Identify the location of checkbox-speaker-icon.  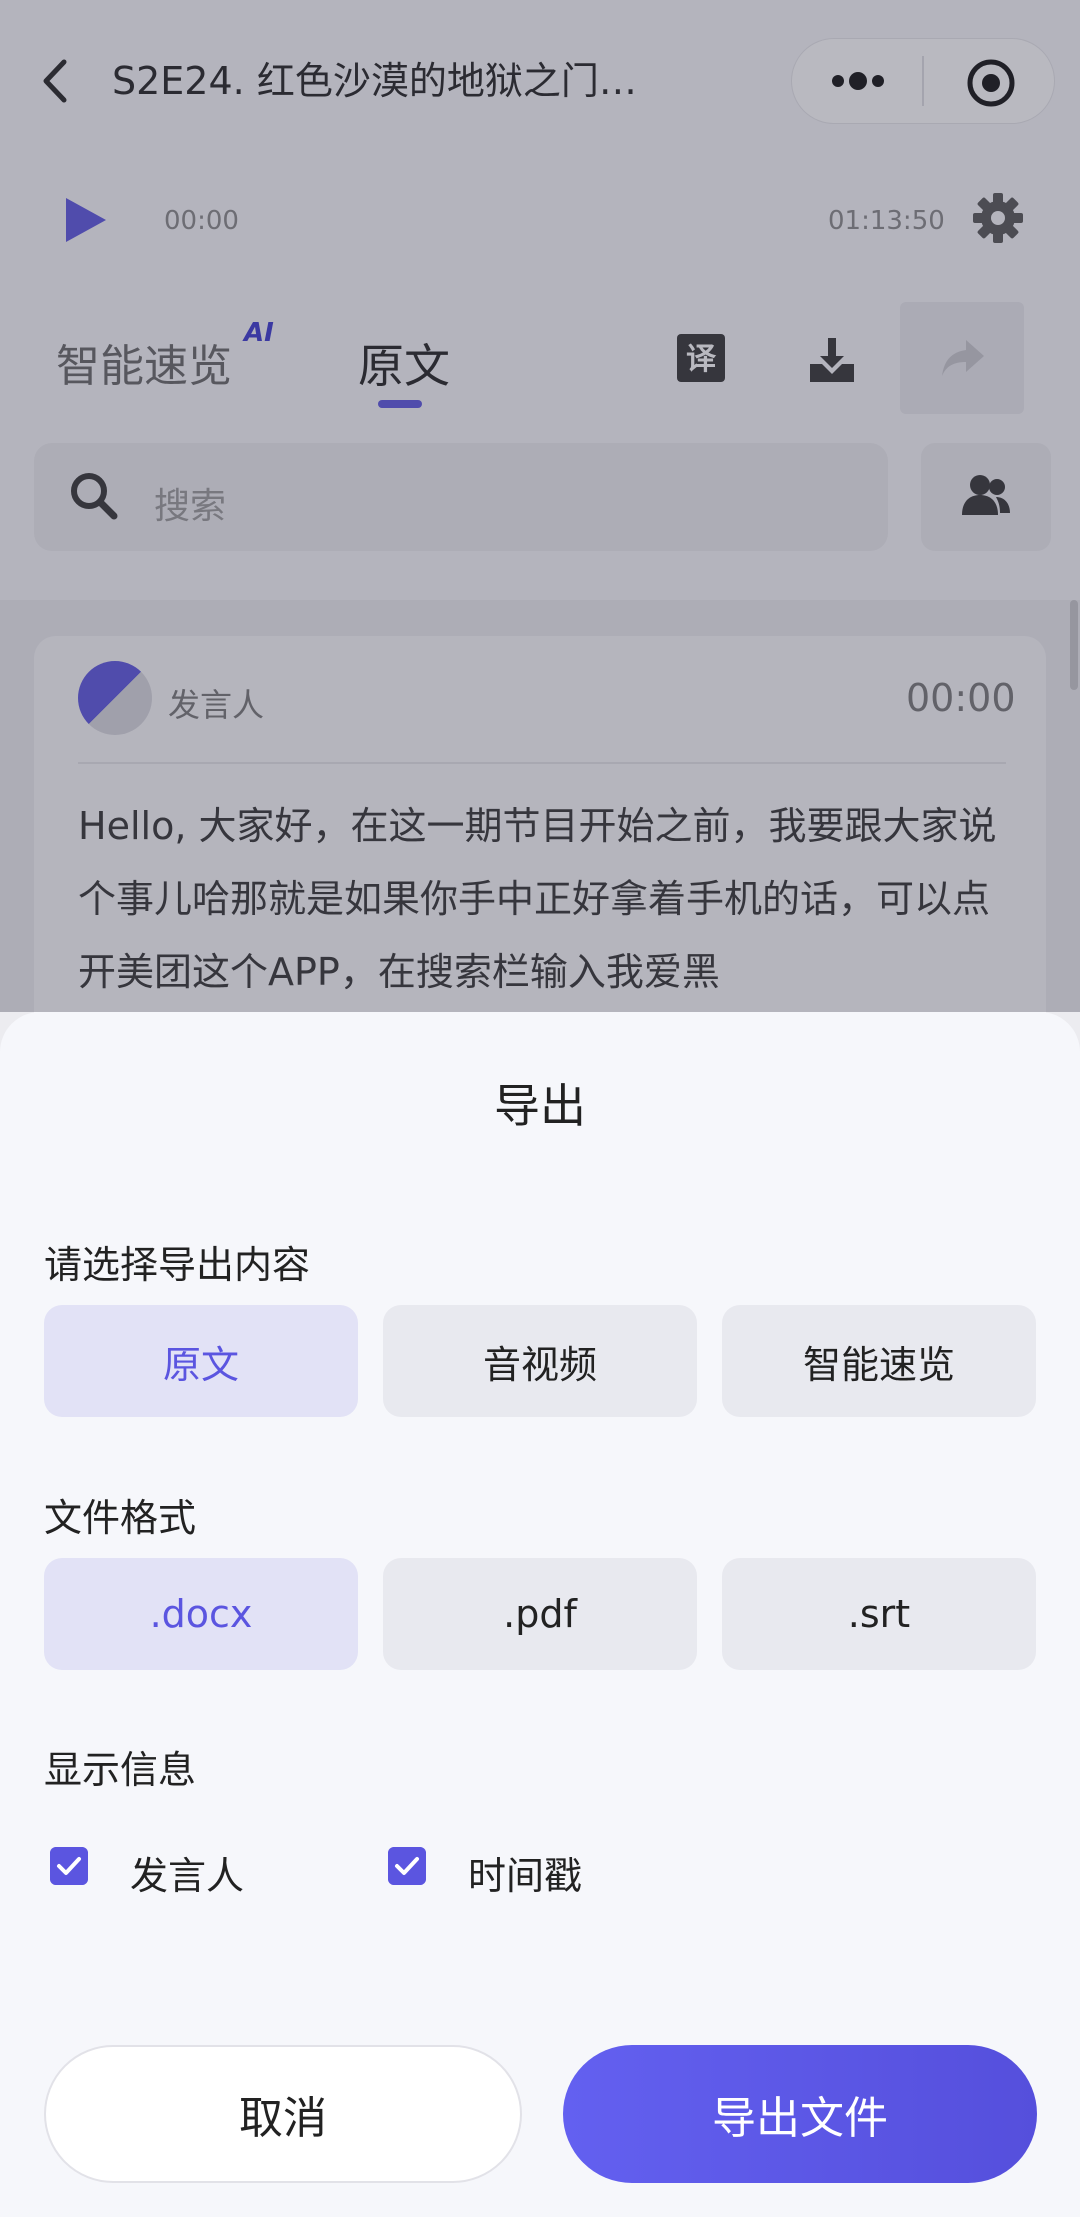
(69, 1866).